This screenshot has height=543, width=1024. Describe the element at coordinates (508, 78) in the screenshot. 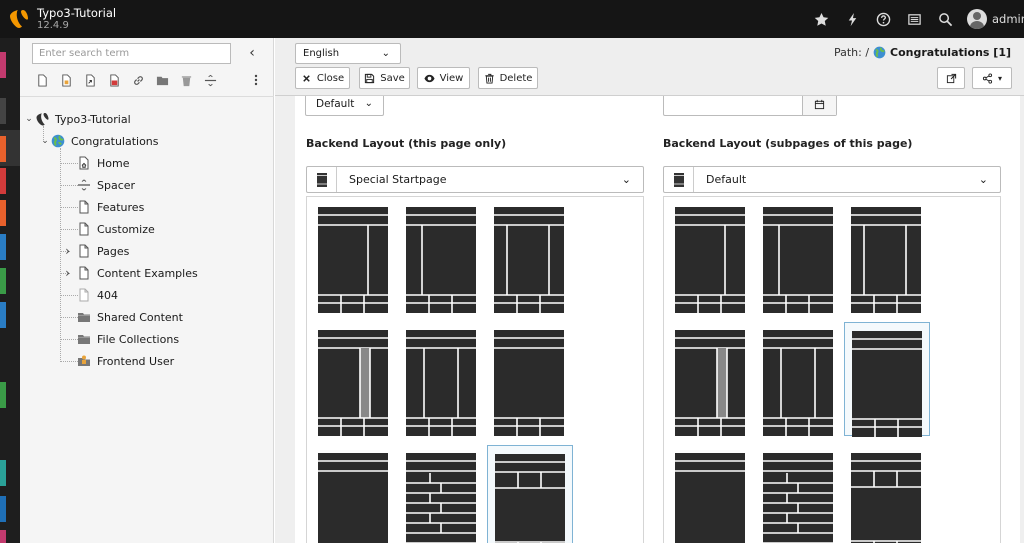

I see `delete-button: Delete` at that location.